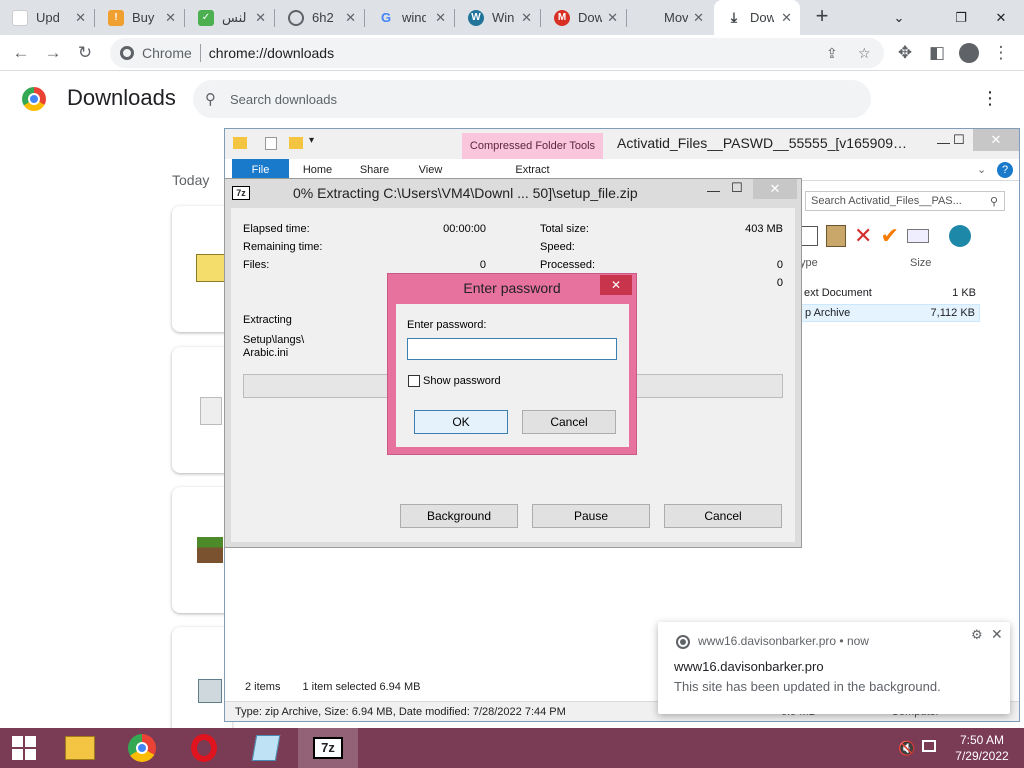 The width and height of the screenshot is (1024, 768). Describe the element at coordinates (328, 748) in the screenshot. I see `taskbar-7zip: 7z` at that location.